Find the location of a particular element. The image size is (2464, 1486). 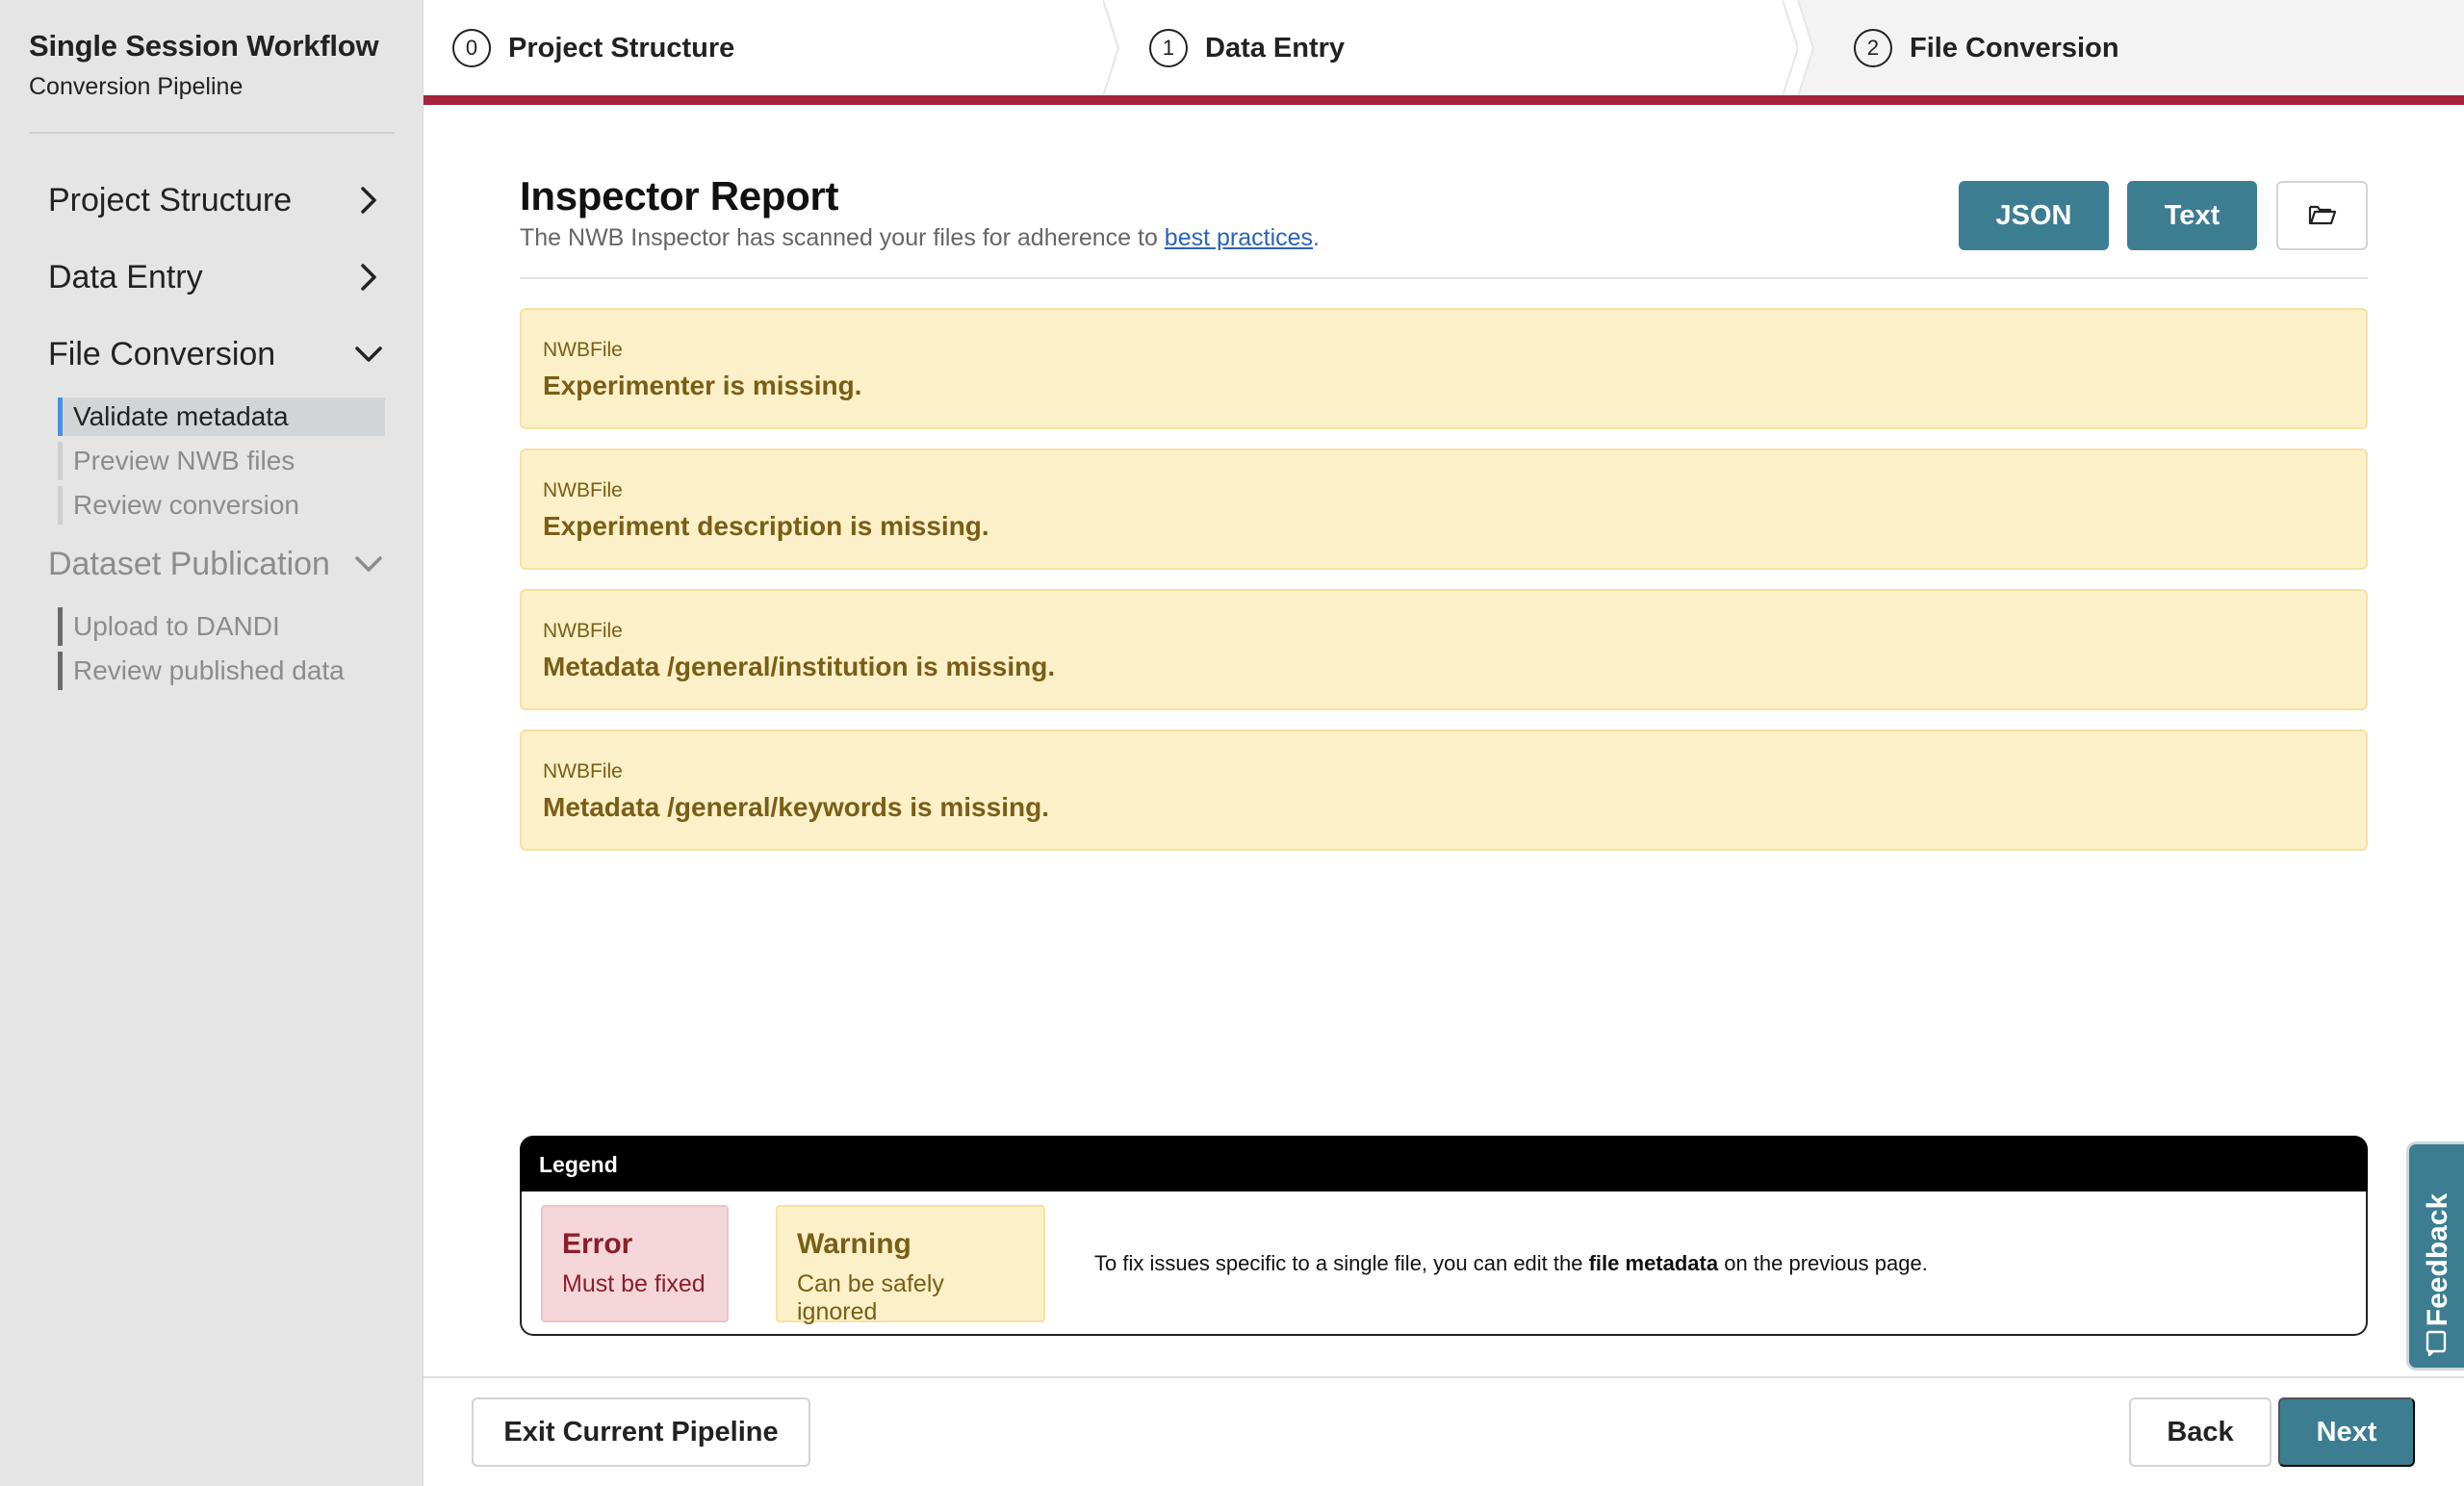

open-folder-button is located at coordinates (2322, 216).